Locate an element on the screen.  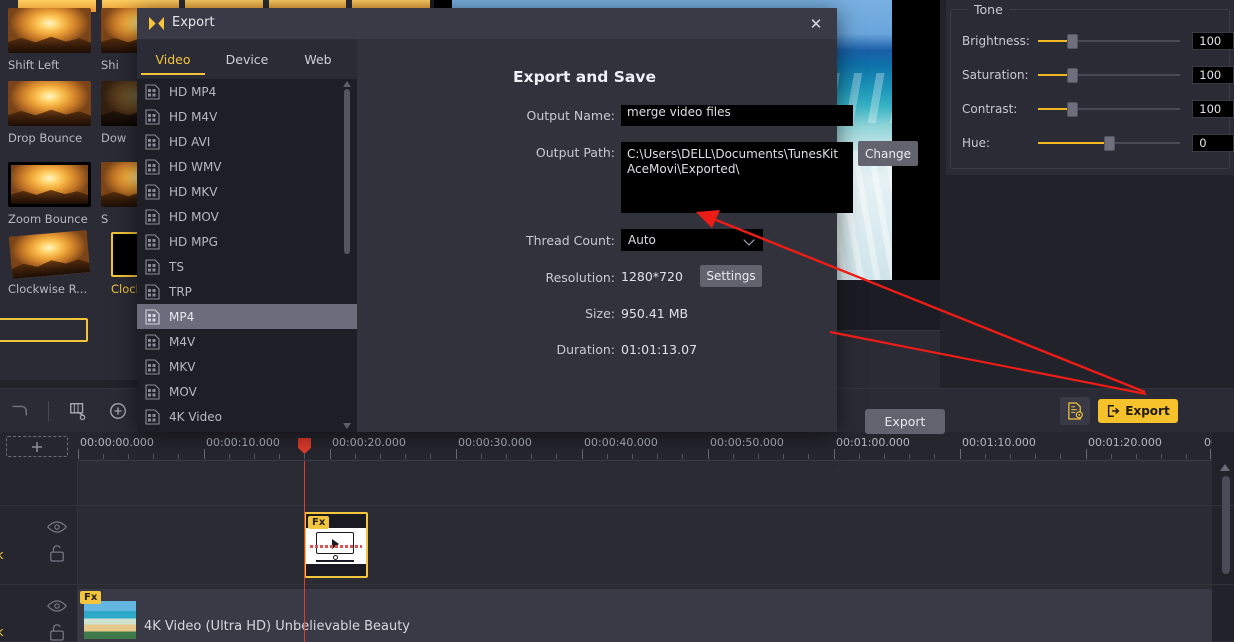
hue-value: 0 is located at coordinates (1213, 143).